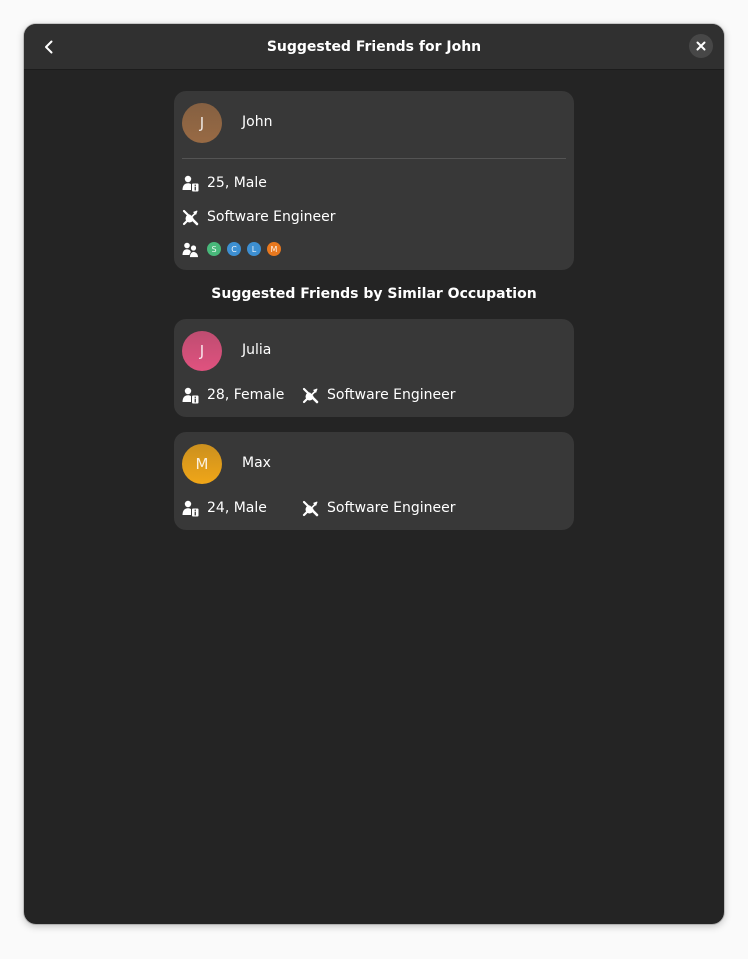 This screenshot has width=748, height=959. What do you see at coordinates (374, 368) in the screenshot?
I see `suggestion-card: J Julia 28, Female Software Engineer` at bounding box center [374, 368].